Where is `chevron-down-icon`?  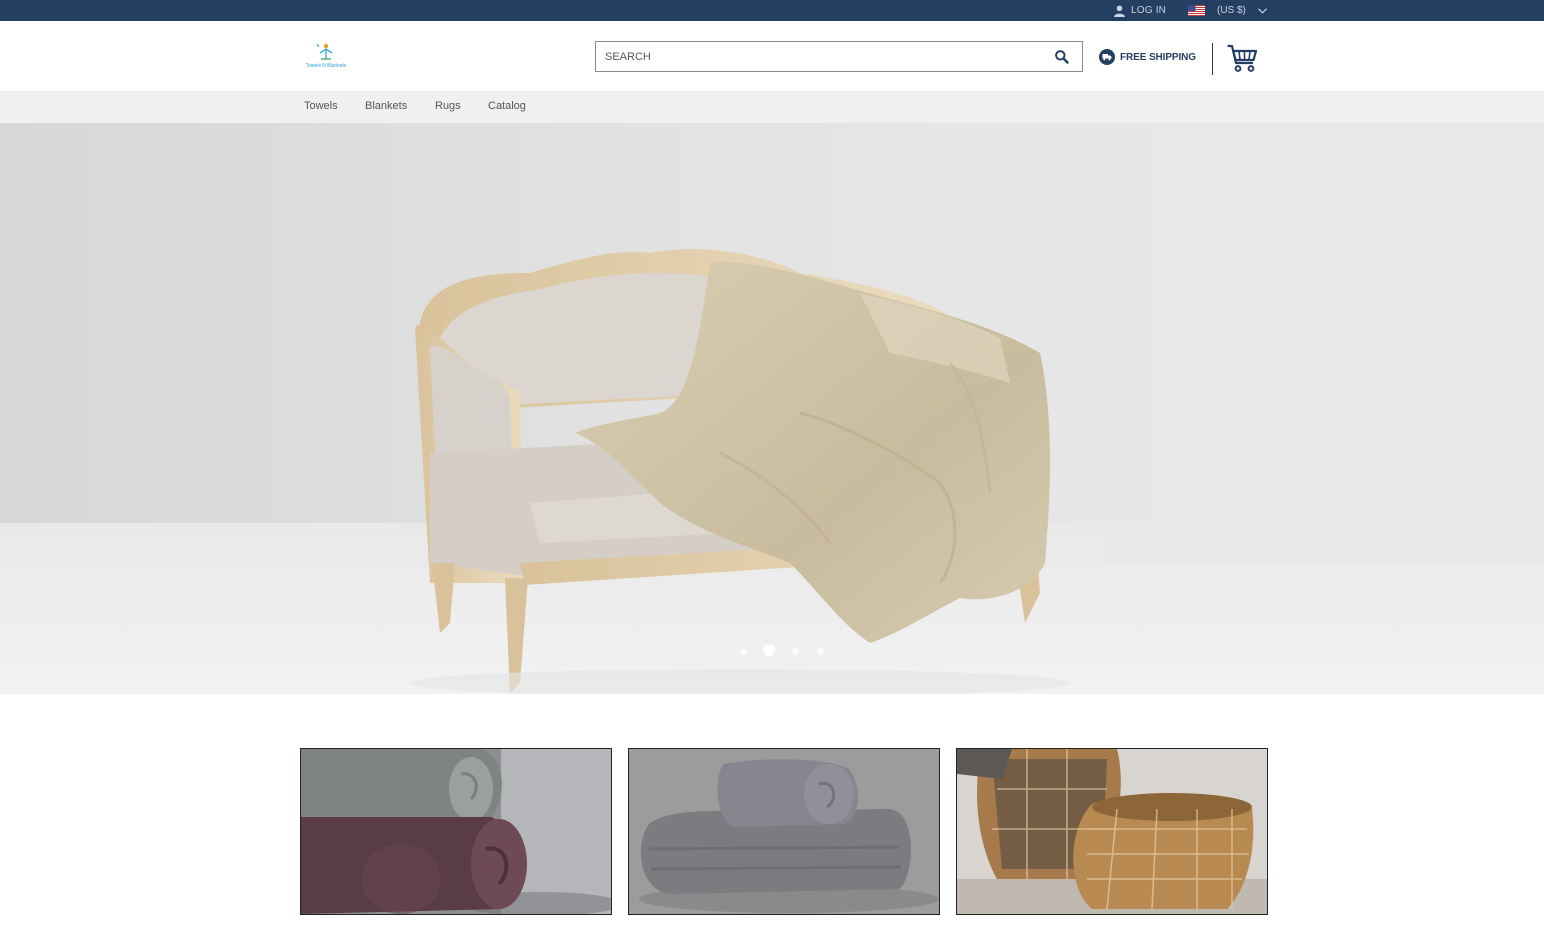
chevron-down-icon is located at coordinates (1262, 10).